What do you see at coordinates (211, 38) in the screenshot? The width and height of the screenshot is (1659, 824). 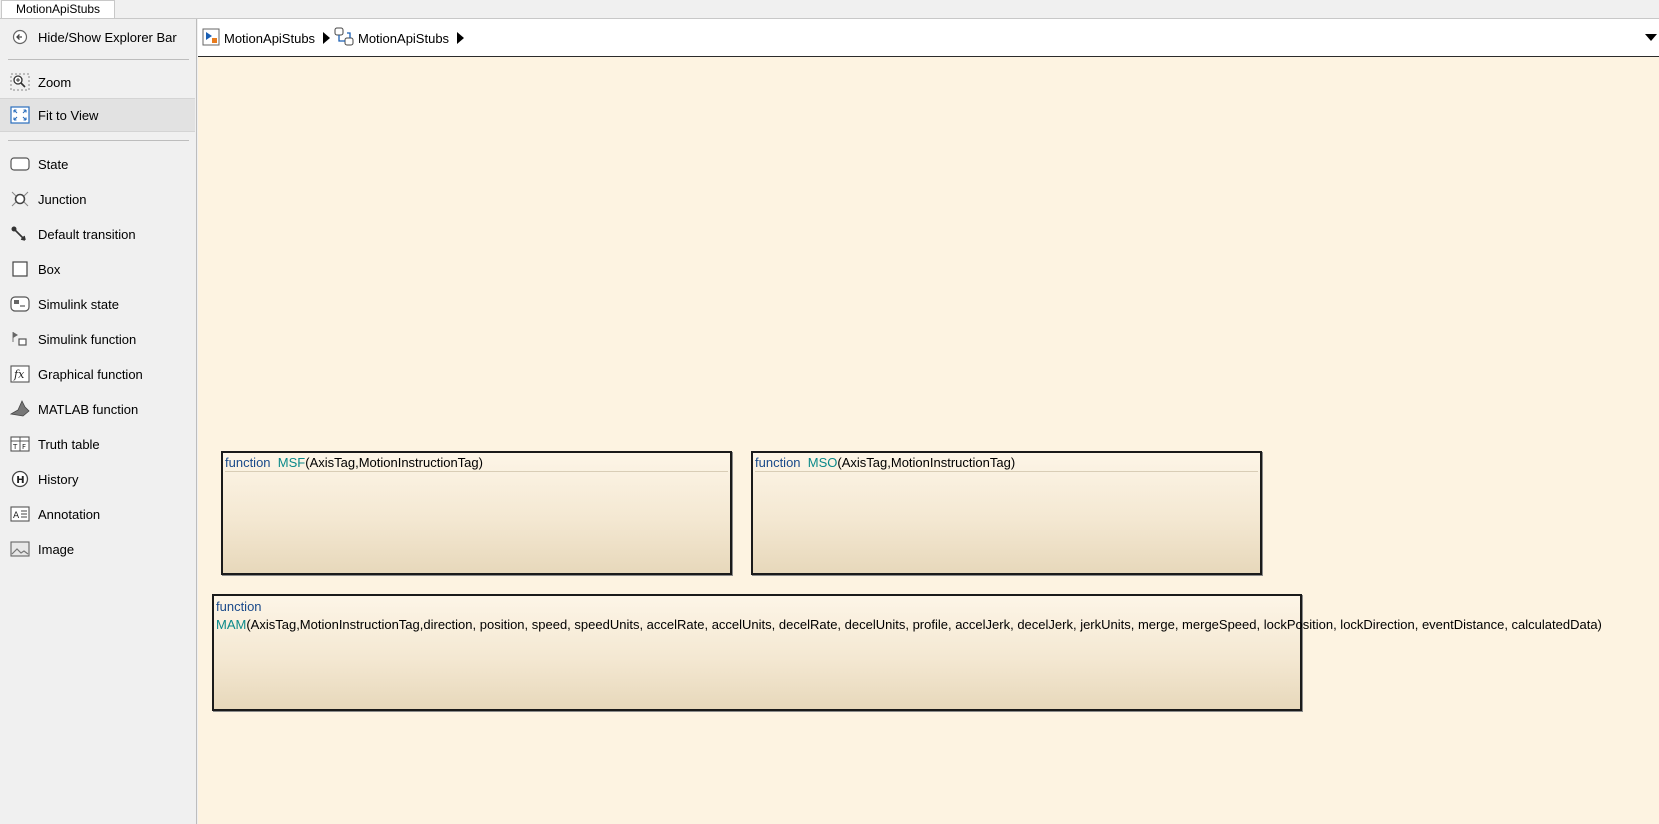 I see `model-icon` at bounding box center [211, 38].